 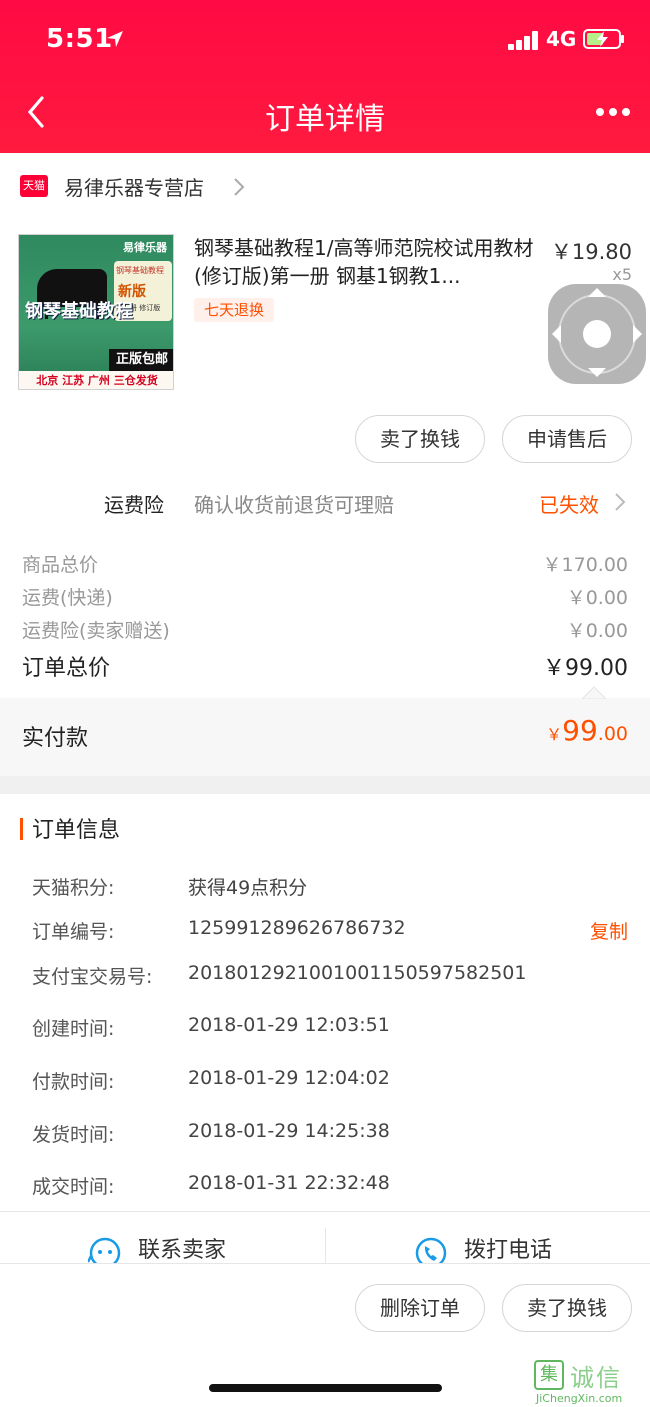 What do you see at coordinates (420, 439) in the screenshot?
I see `sell-button: 卖了换钱` at bounding box center [420, 439].